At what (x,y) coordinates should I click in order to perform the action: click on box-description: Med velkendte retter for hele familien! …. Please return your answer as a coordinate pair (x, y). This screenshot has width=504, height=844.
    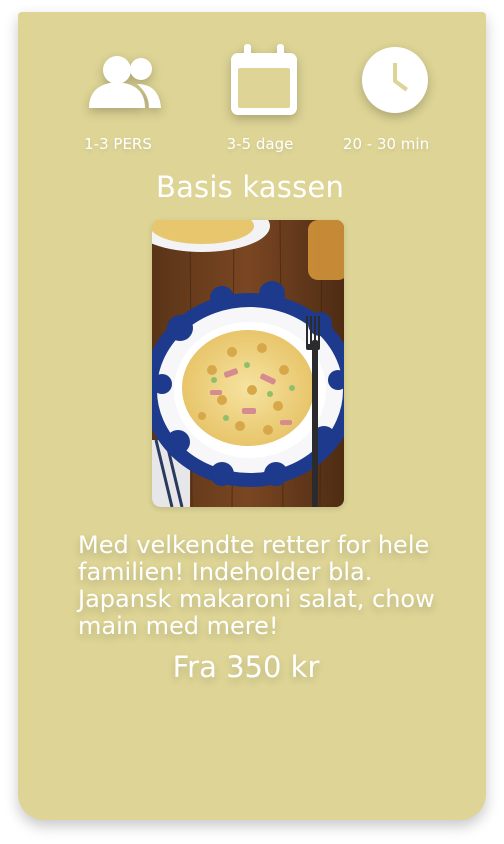
    Looking at the image, I should click on (256, 585).